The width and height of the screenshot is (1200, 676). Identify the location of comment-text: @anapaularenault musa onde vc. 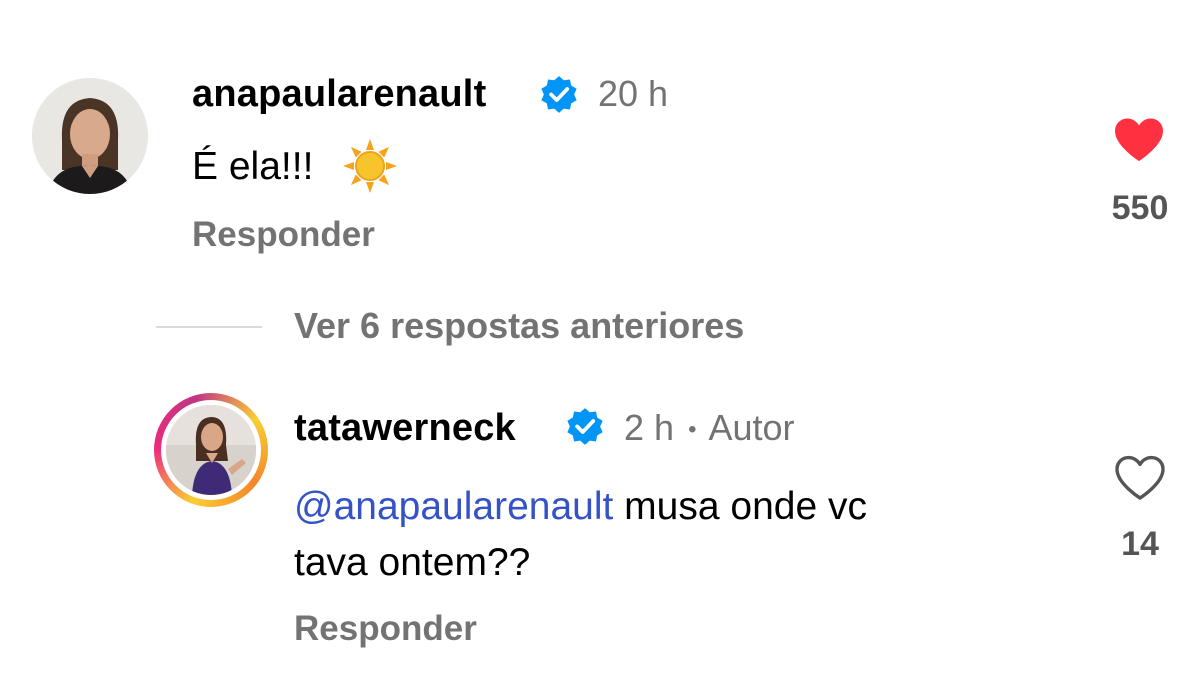
(580, 507).